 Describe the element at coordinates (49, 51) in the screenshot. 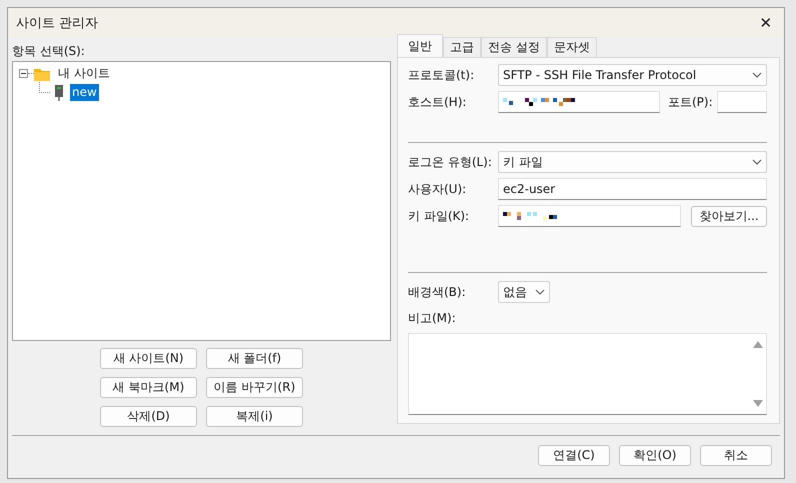

I see `tree-label: 항목 선택(S):` at that location.